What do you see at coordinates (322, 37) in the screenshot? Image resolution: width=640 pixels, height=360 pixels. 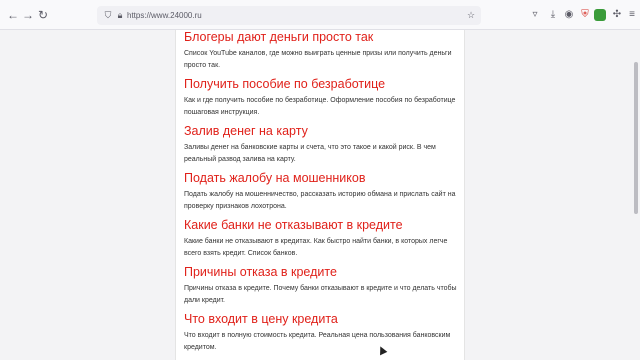 I see `entry-title-link: Блогеры дают деньги просто так` at bounding box center [322, 37].